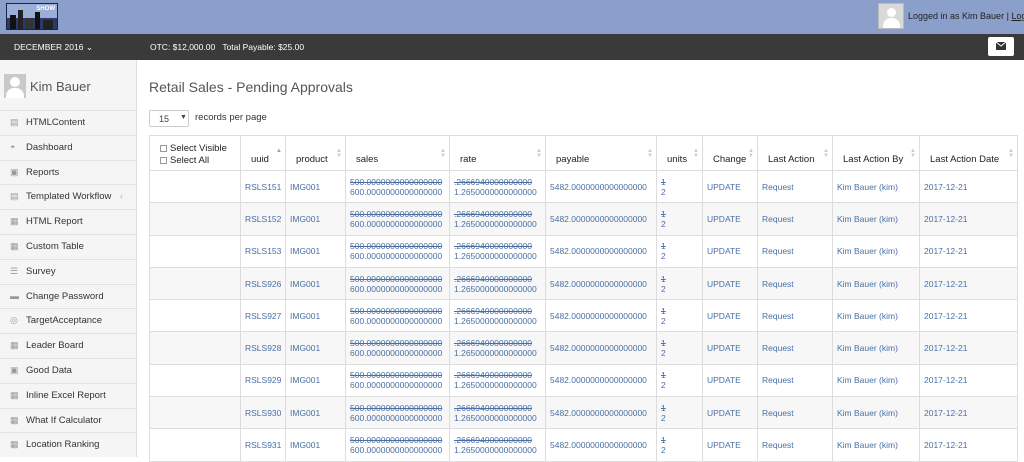  I want to click on select-visible-option: Select Visible, so click(200, 149).